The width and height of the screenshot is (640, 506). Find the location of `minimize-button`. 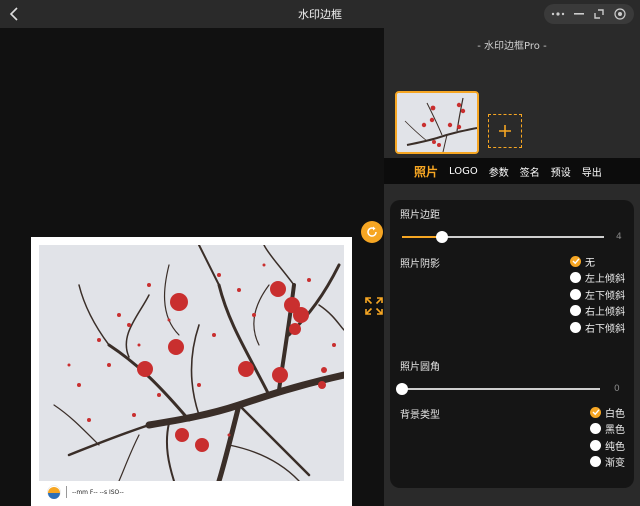

minimize-button is located at coordinates (579, 14).